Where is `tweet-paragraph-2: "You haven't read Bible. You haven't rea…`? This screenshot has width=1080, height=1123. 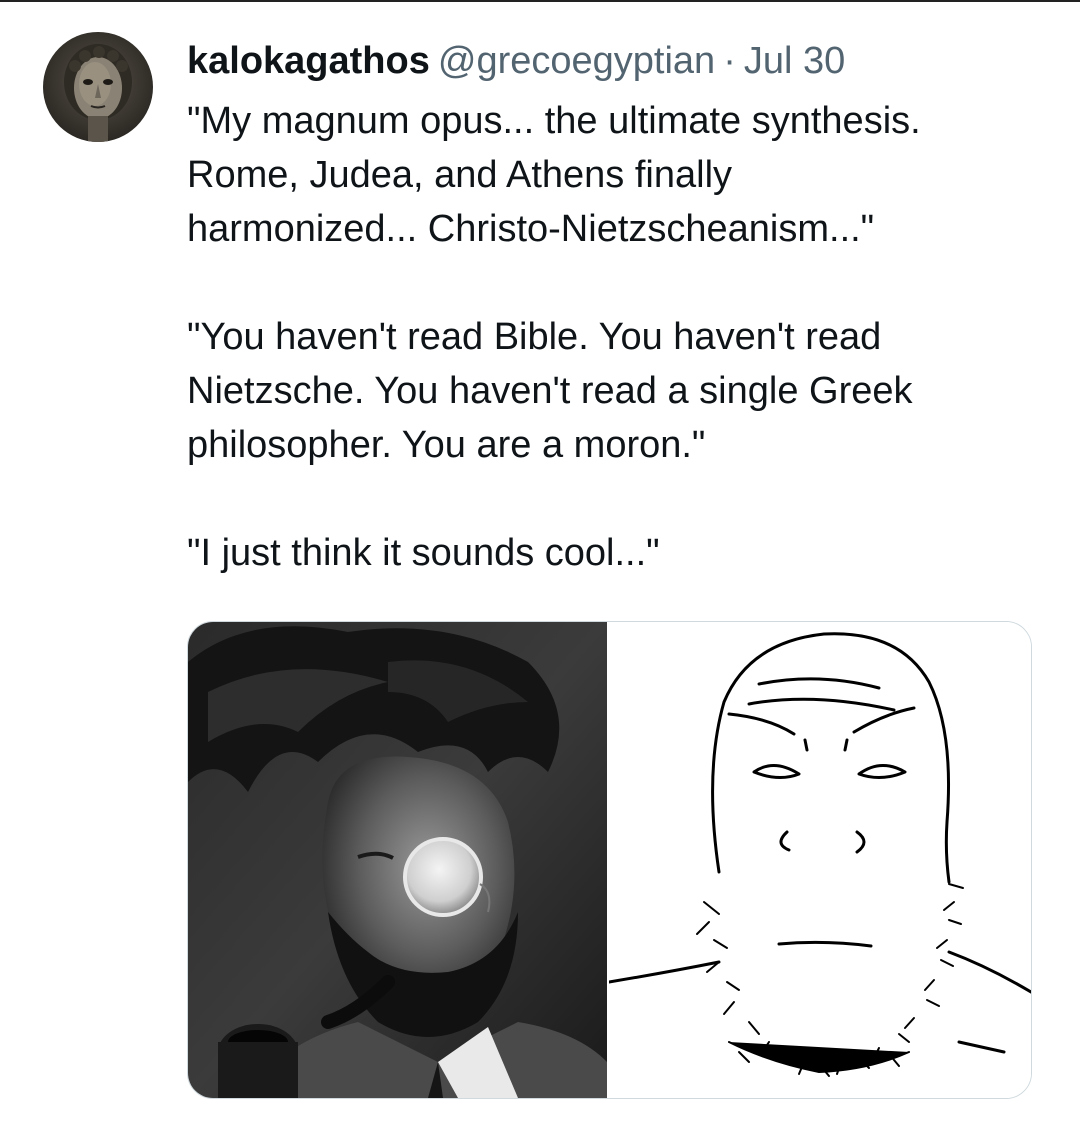
tweet-paragraph-2: "You haven't read Bible. You haven't rea… is located at coordinates (550, 391).